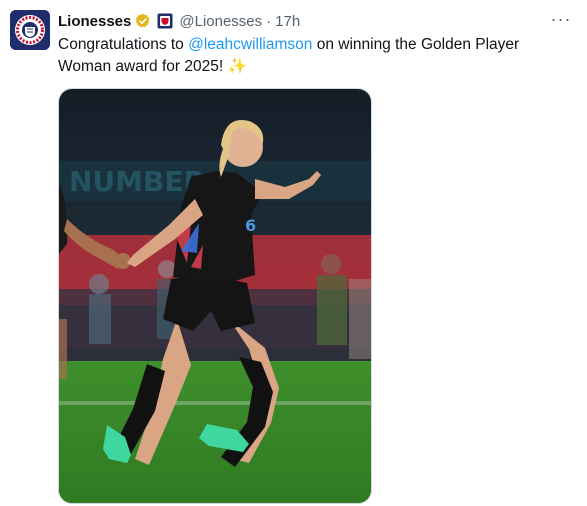 This screenshot has width=587, height=506. I want to click on verified-badge-icon, so click(143, 21).